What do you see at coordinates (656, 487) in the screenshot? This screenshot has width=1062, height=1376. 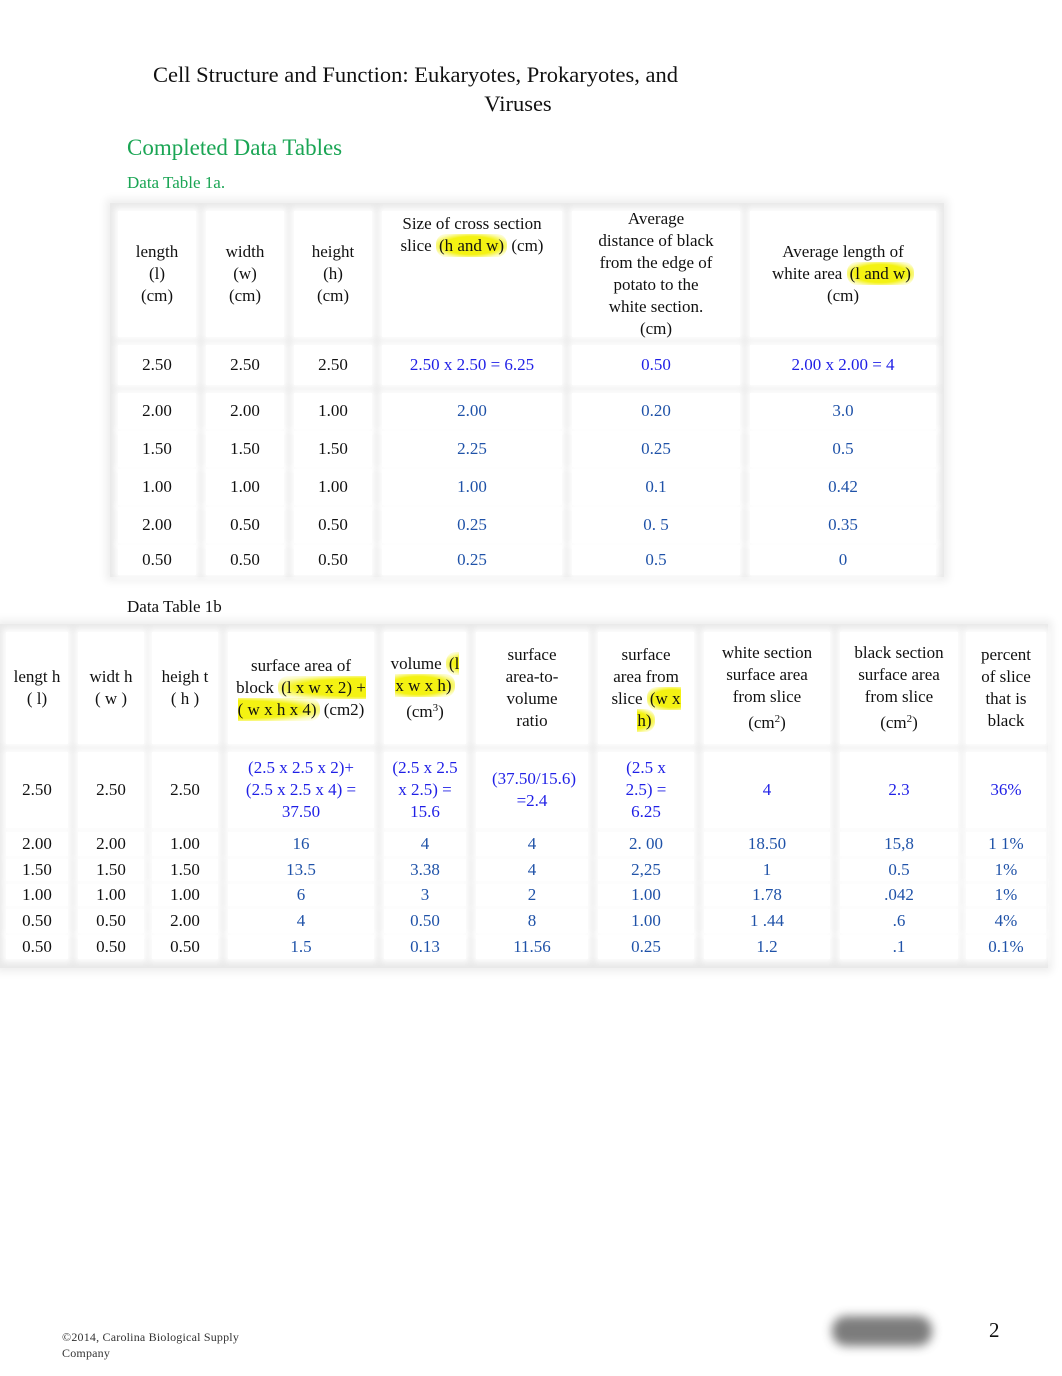 I see `t1a-cell: 0.1` at bounding box center [656, 487].